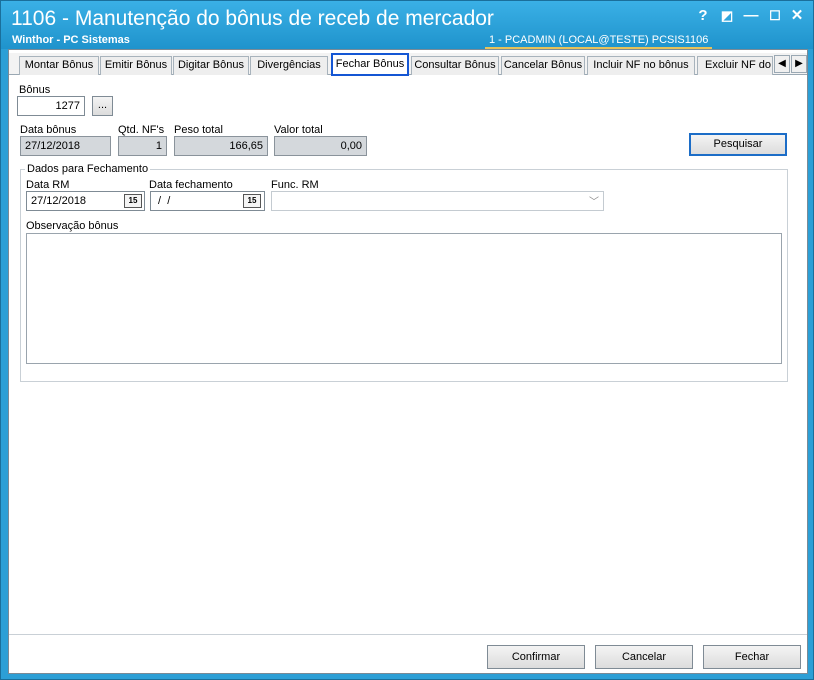 This screenshot has width=814, height=680. I want to click on valor-total-field: 0,00, so click(320, 146).